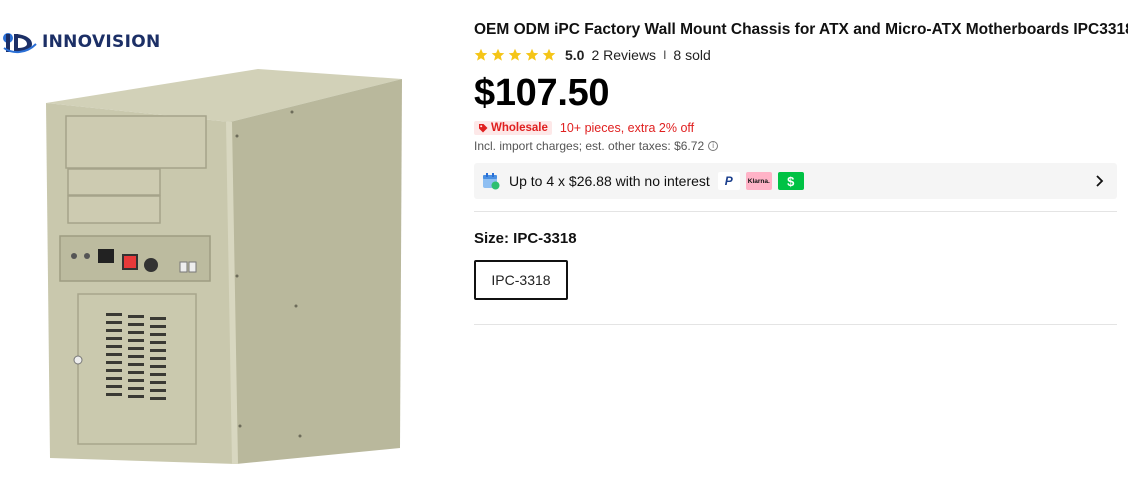  I want to click on rating-row: 5.0 2 Reviews I 8 sold, so click(592, 55).